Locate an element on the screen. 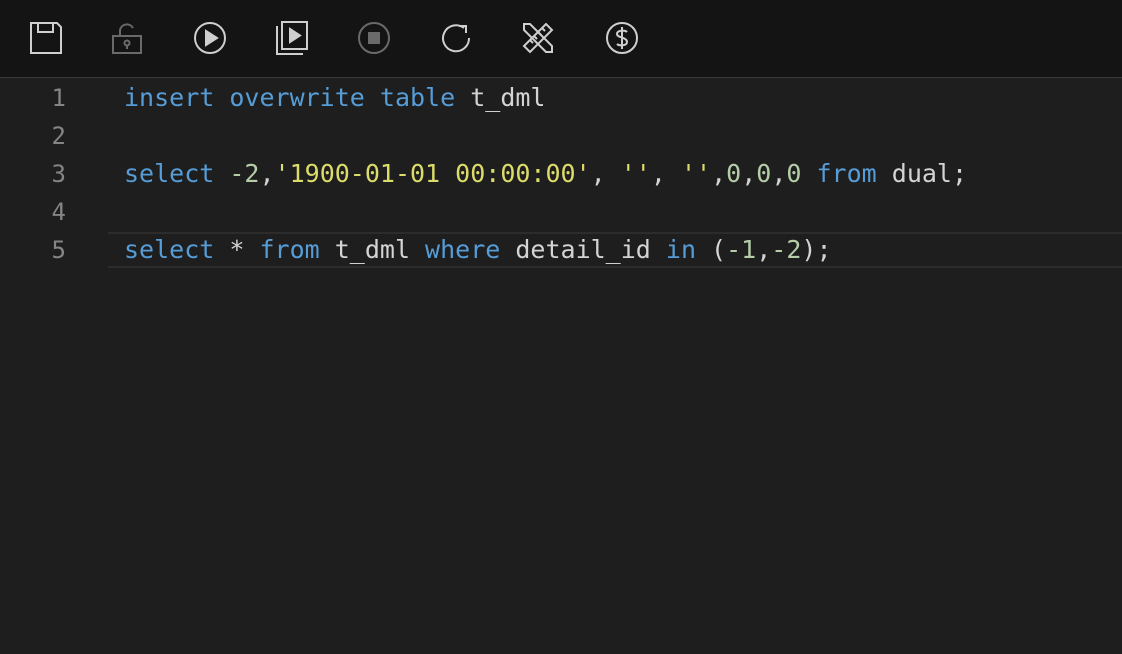 Image resolution: width=1122 pixels, height=654 pixels. line-number: 3 is located at coordinates (58, 174).